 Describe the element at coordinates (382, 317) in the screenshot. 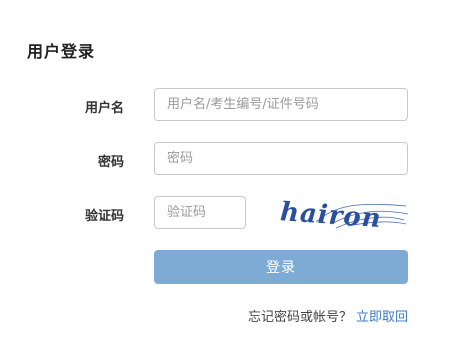

I see `retrieve-link: 立即取回` at that location.